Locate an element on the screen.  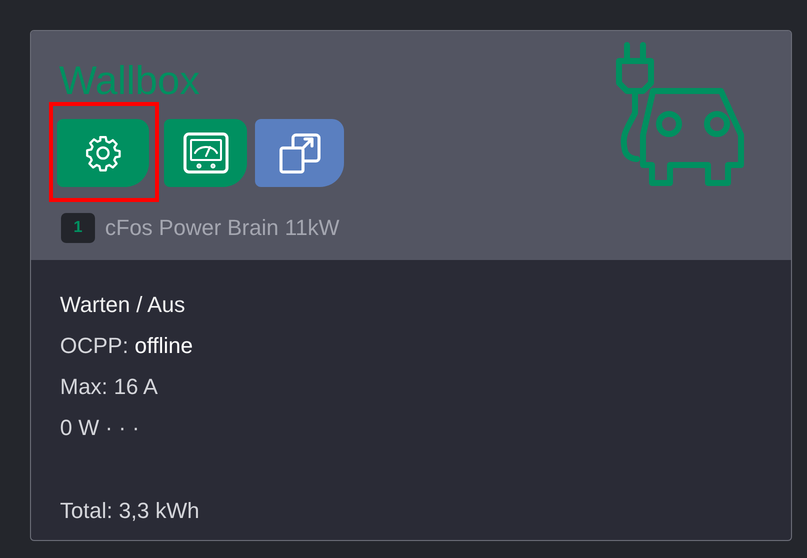
meter-button is located at coordinates (205, 153).